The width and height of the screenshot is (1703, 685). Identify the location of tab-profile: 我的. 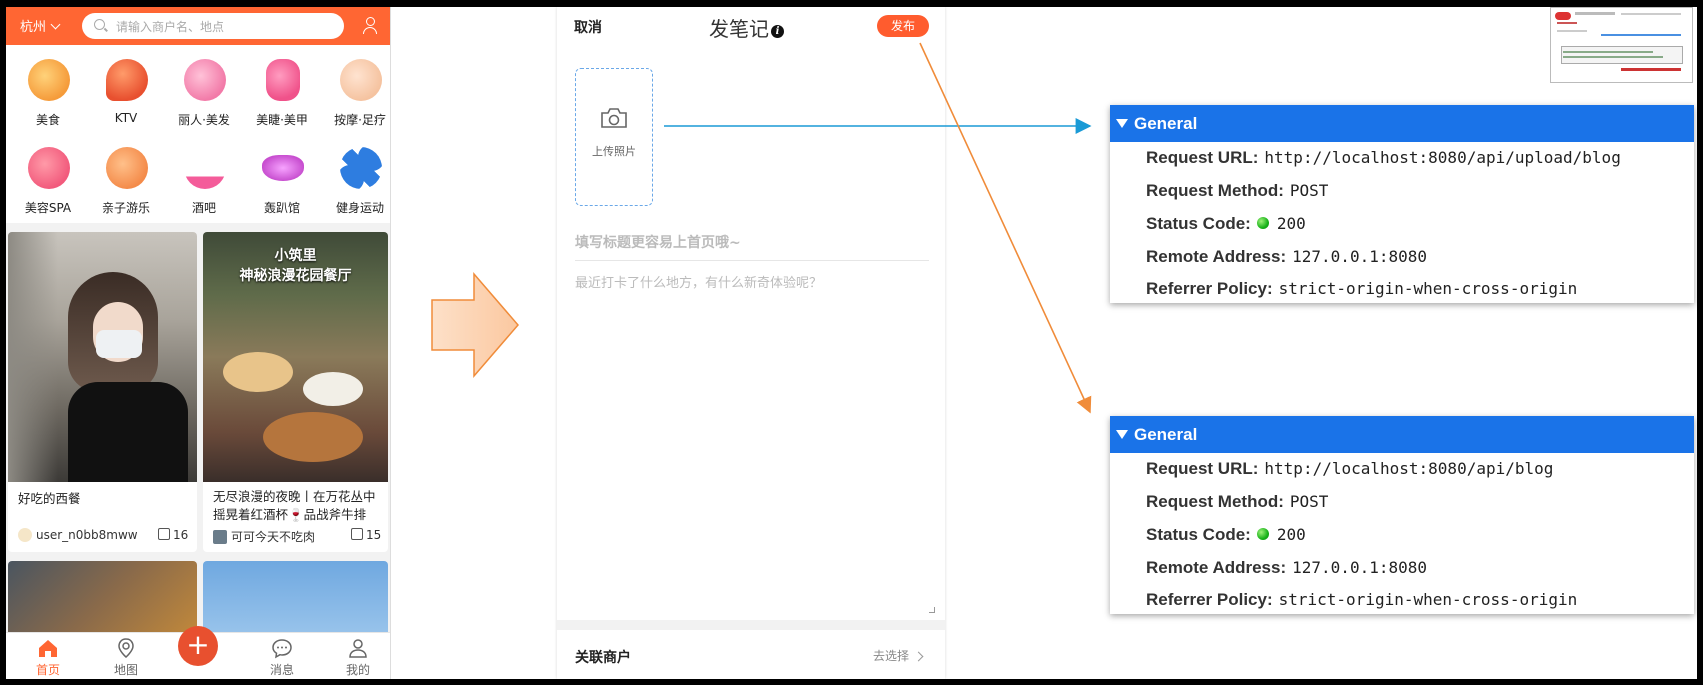
(358, 657).